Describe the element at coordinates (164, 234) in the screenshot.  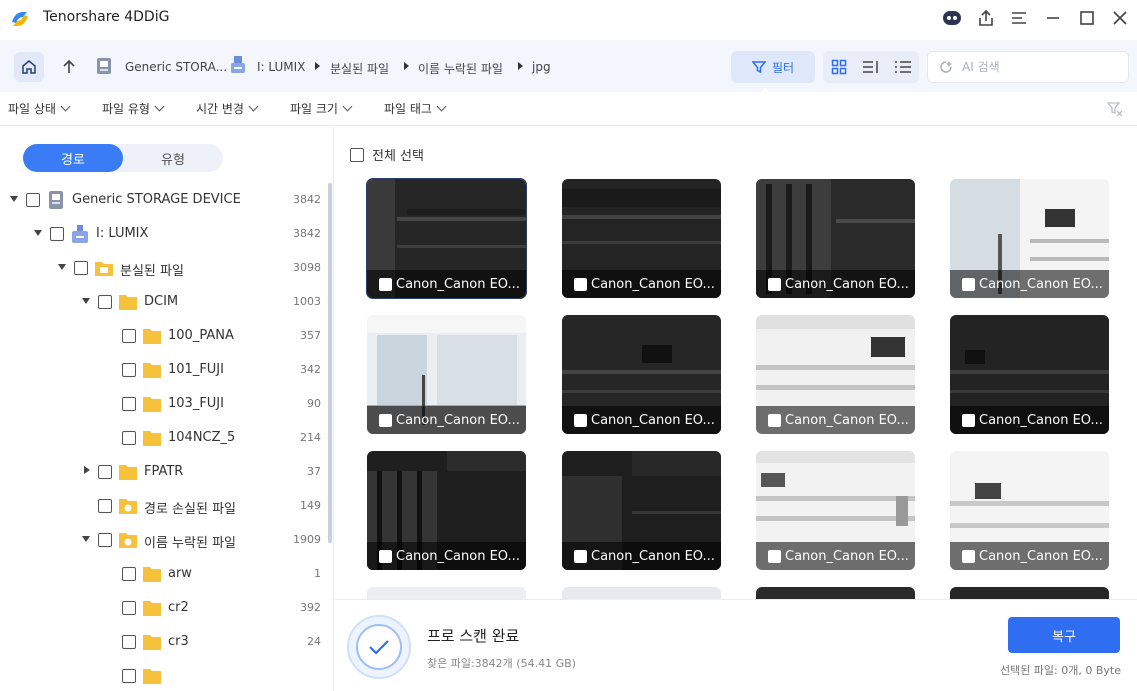
I see `tree-item-lumix: I: LUMIX 3842` at that location.